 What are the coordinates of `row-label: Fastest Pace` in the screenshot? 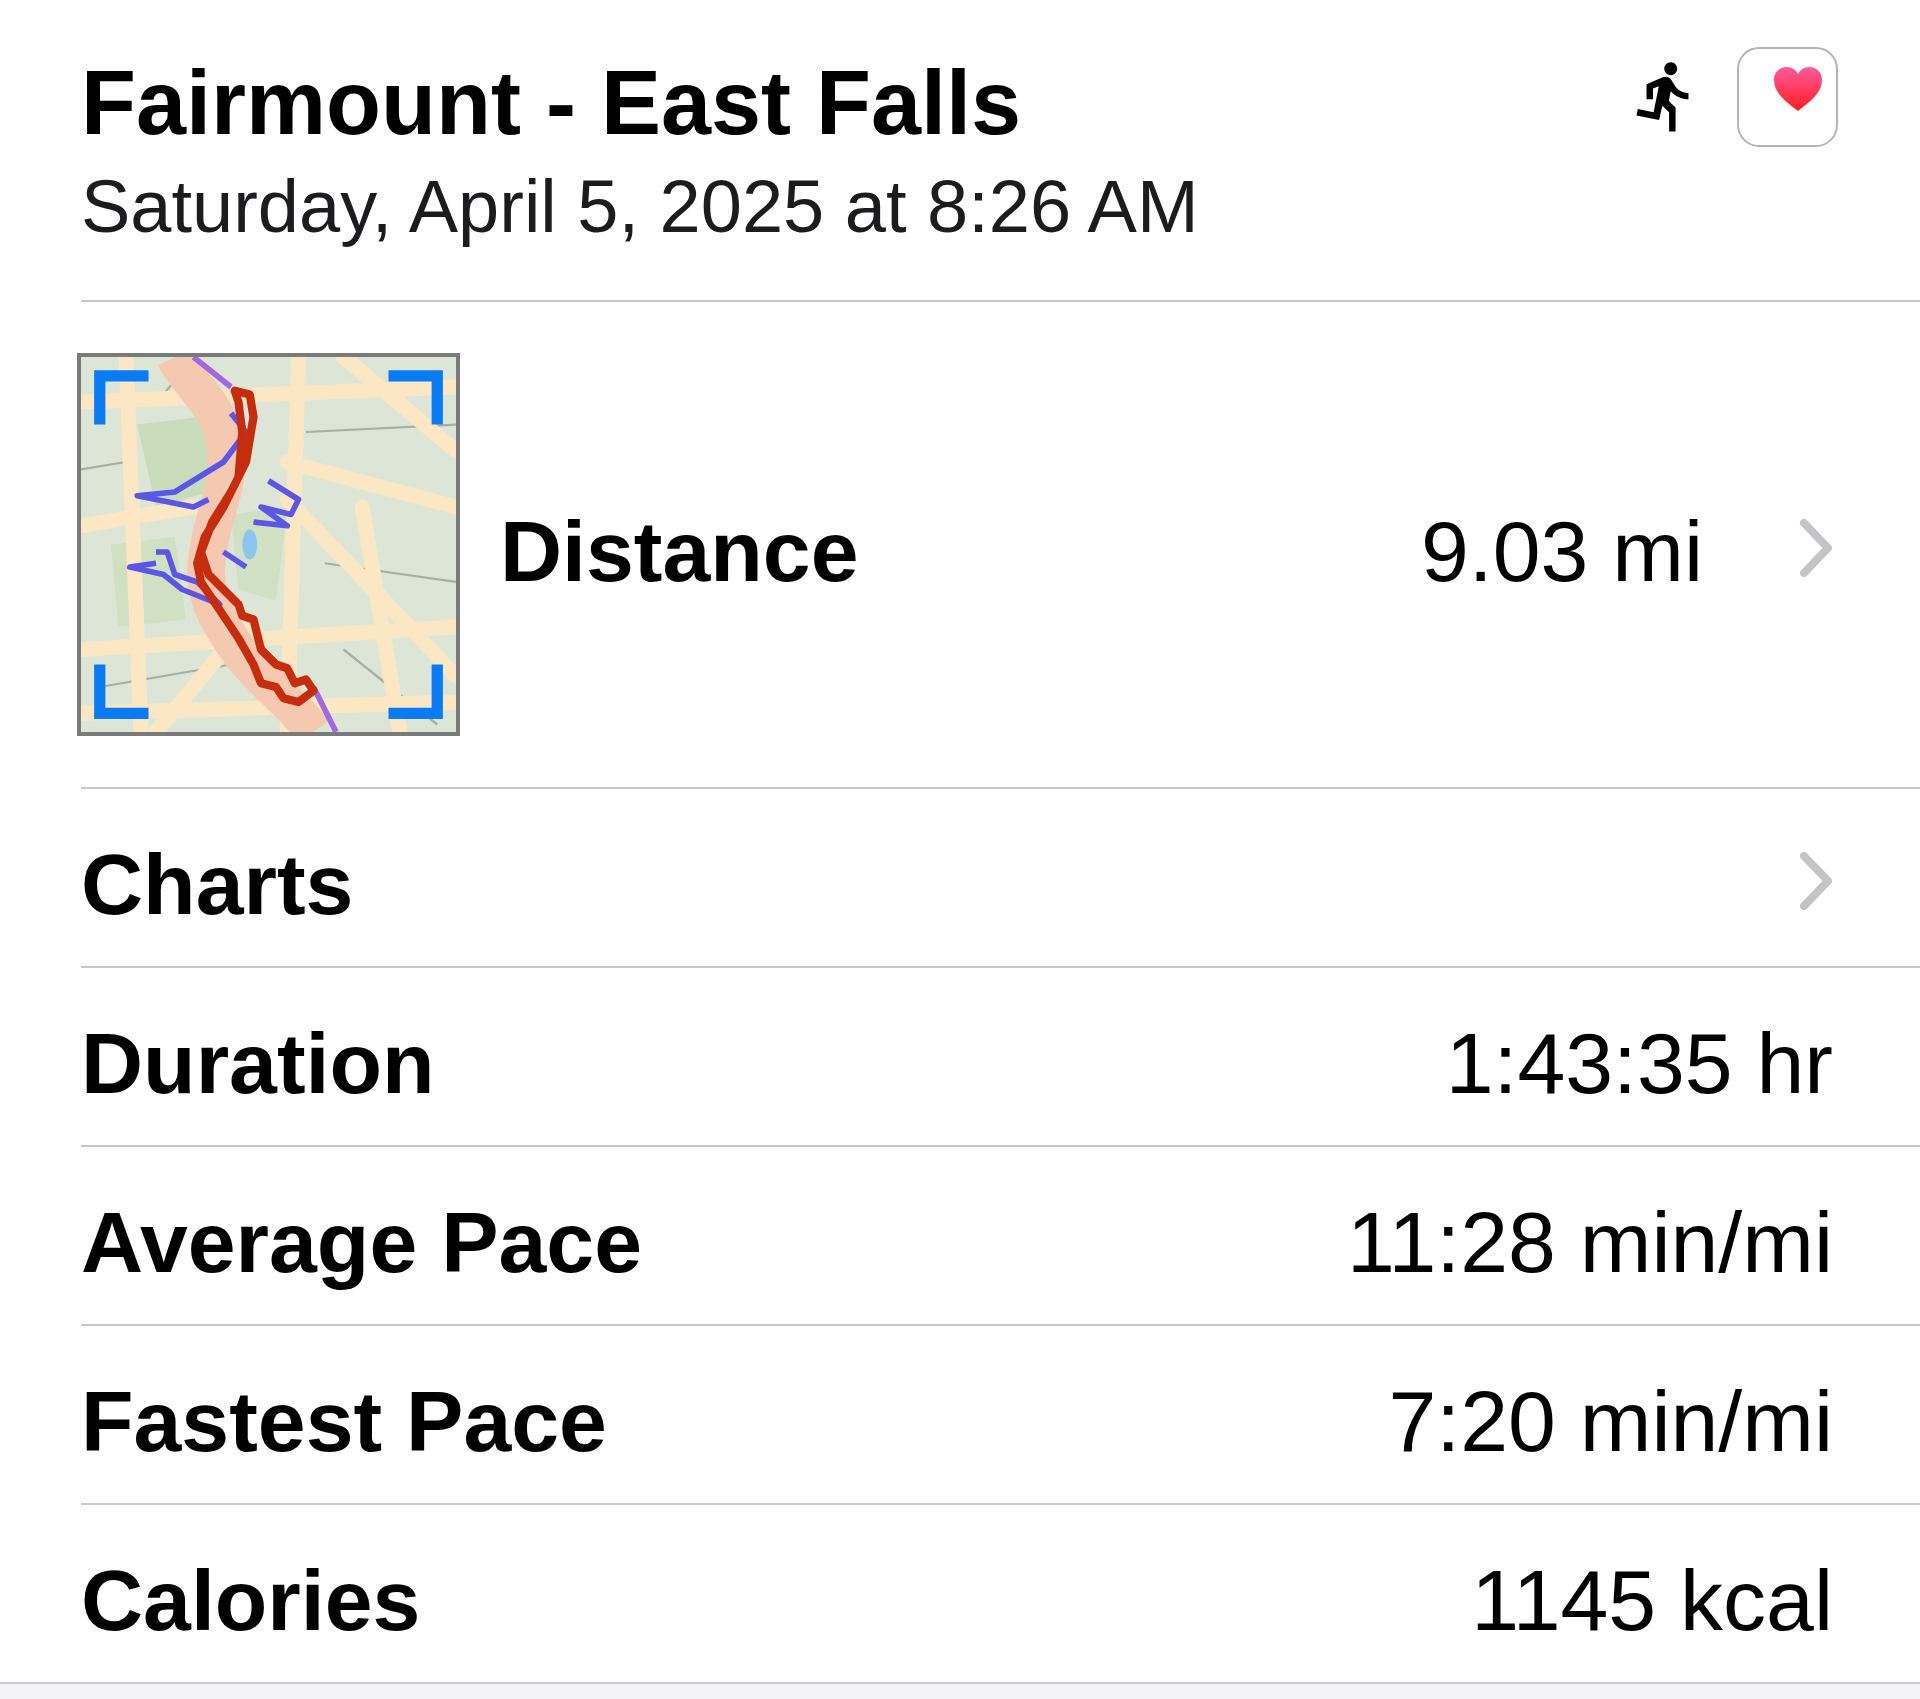 It's located at (344, 1421).